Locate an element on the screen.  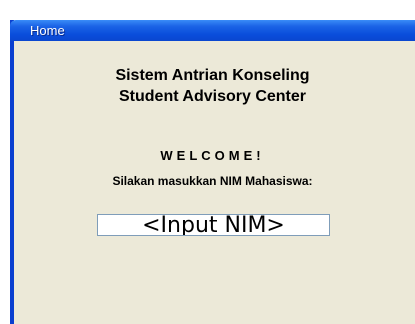
nim-input is located at coordinates (213, 225).